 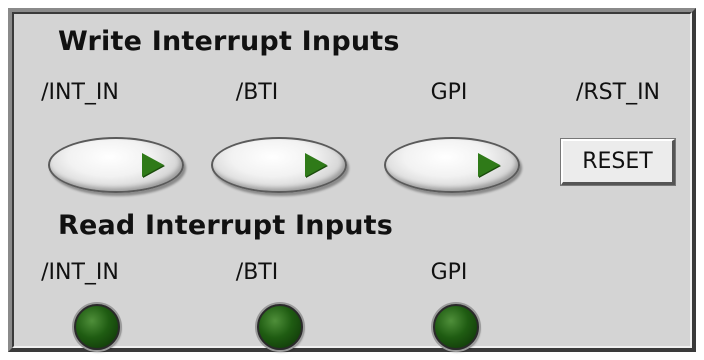 What do you see at coordinates (80, 272) in the screenshot?
I see `read-int-in-label: /INT_IN` at bounding box center [80, 272].